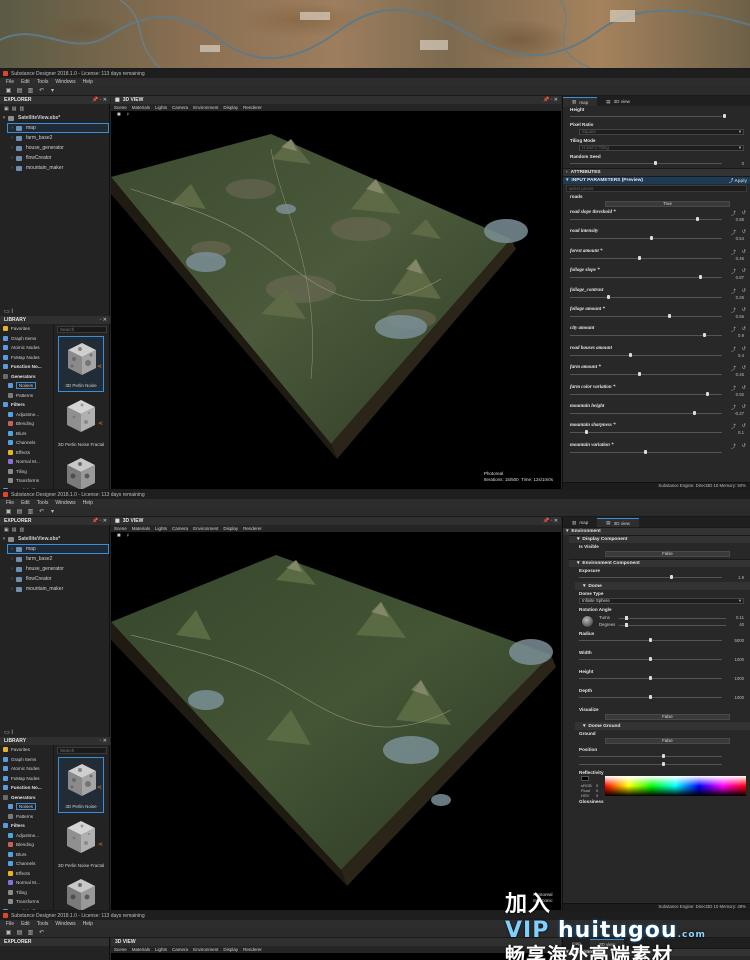  What do you see at coordinates (43, 82) in the screenshot?
I see `menu-tools: Tools` at bounding box center [43, 82].